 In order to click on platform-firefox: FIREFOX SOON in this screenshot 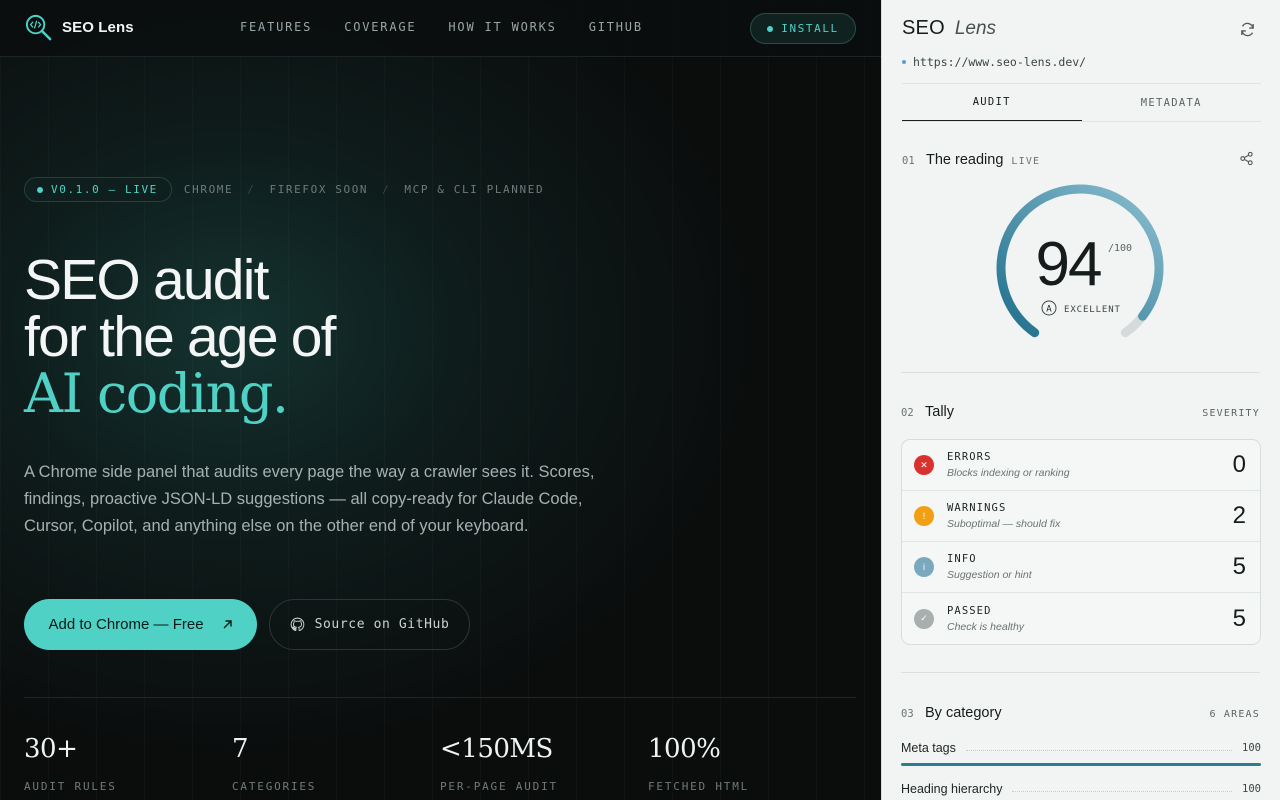, I will do `click(319, 189)`.